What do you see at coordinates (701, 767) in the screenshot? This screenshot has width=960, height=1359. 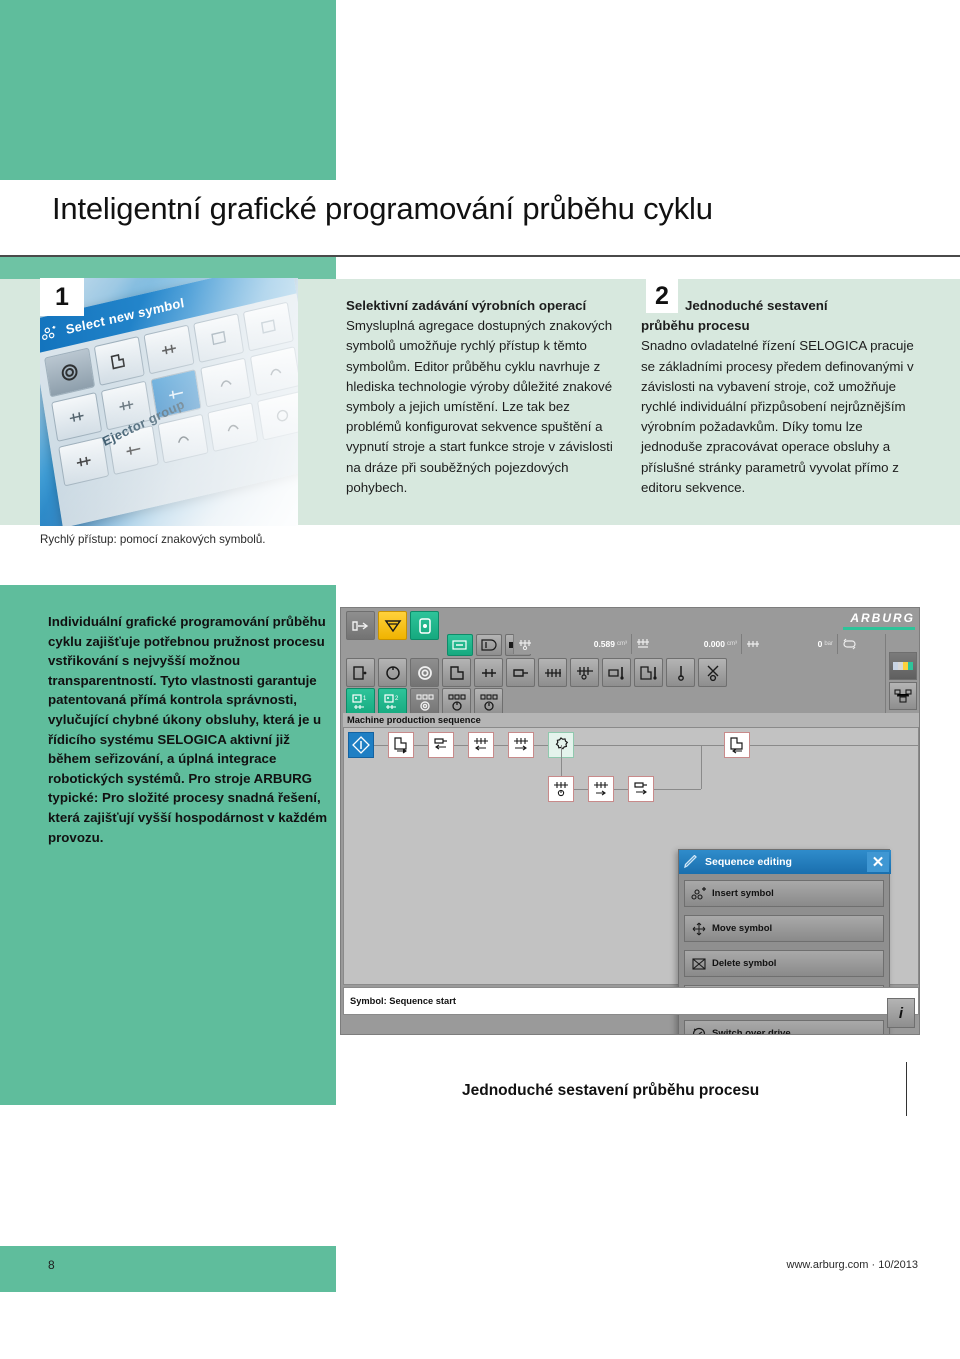 I see `sequence-wire-branch-up` at bounding box center [701, 767].